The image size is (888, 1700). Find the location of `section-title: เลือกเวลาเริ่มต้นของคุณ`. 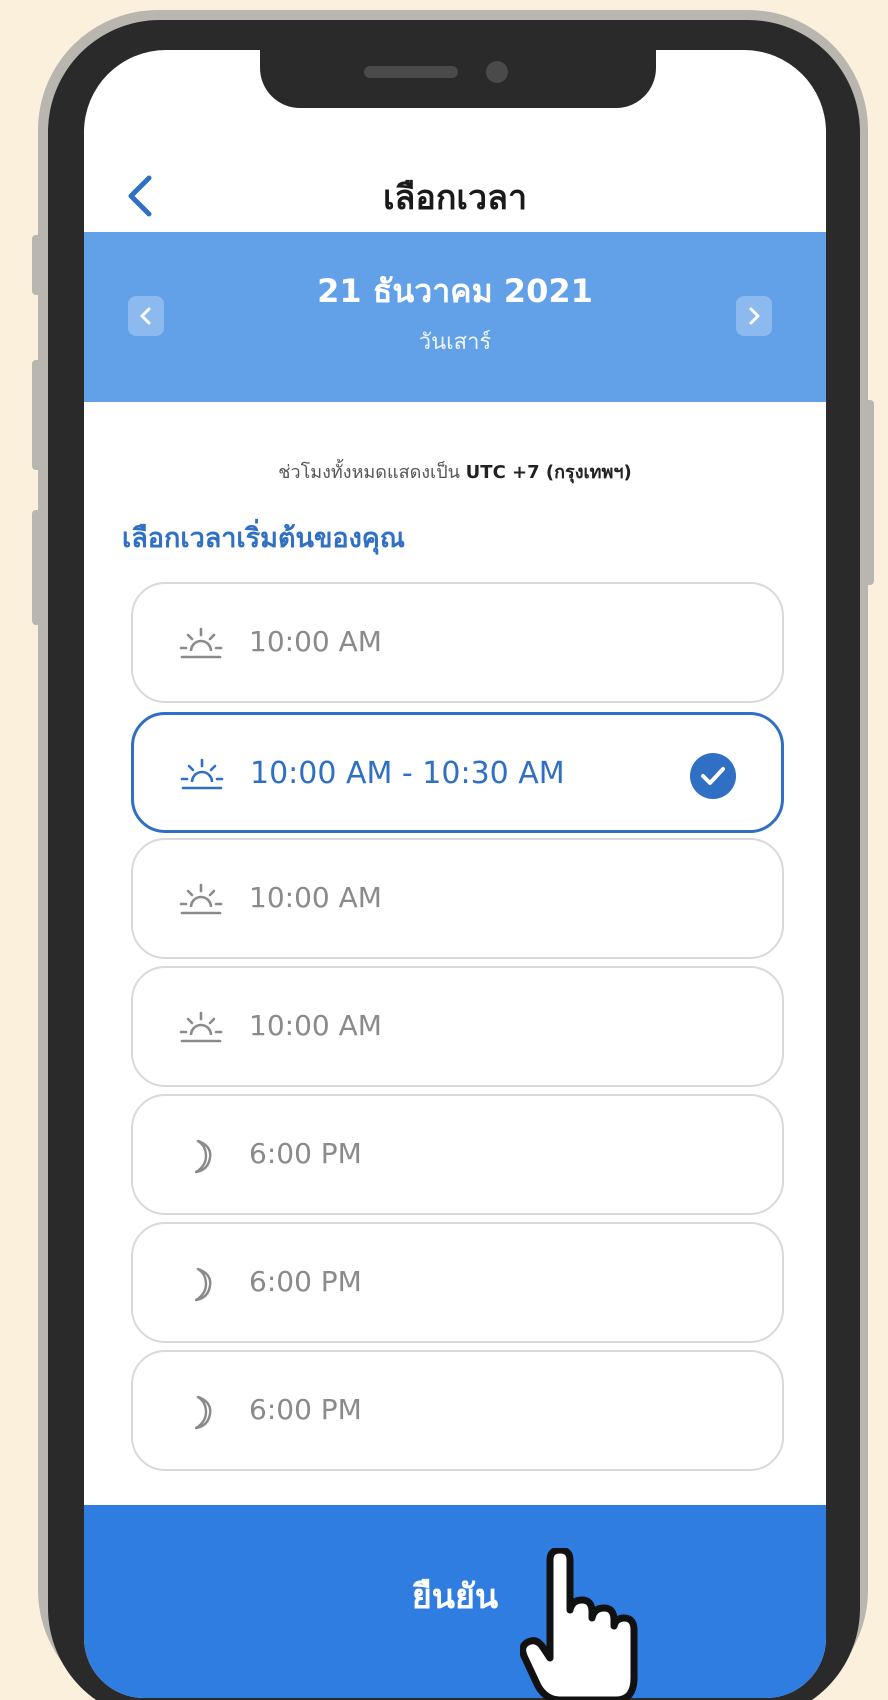

section-title: เลือกเวลาเริ่มต้นของคุณ is located at coordinates (263, 538).